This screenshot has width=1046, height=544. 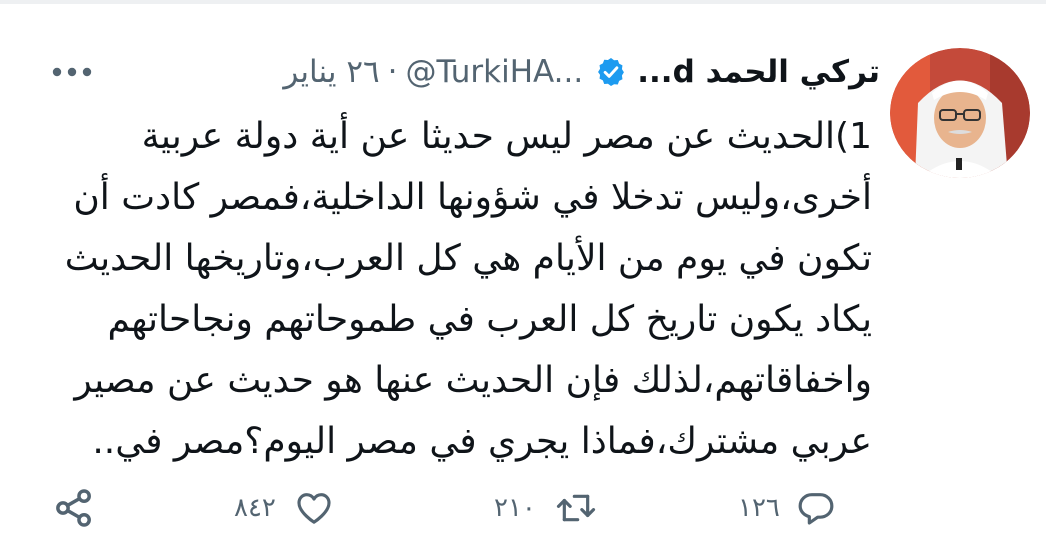 I want to click on tweet-actions: ١٢٦ ٢١٠ ٨٤٢, so click(x=523, y=508).